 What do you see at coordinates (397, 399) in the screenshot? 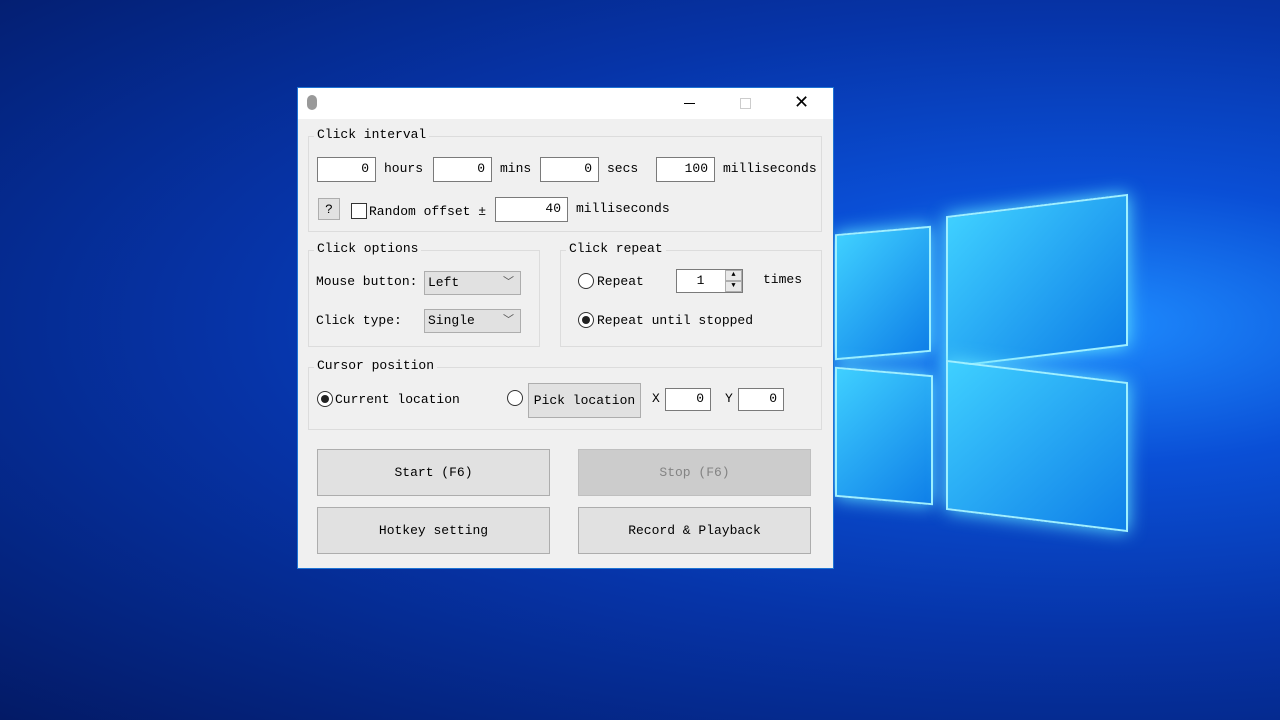
I see `current-location-label: Current location` at bounding box center [397, 399].